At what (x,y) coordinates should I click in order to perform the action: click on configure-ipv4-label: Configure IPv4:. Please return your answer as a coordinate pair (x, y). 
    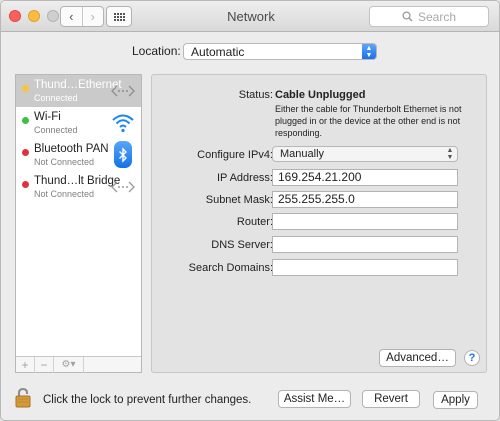
    Looking at the image, I should click on (235, 155).